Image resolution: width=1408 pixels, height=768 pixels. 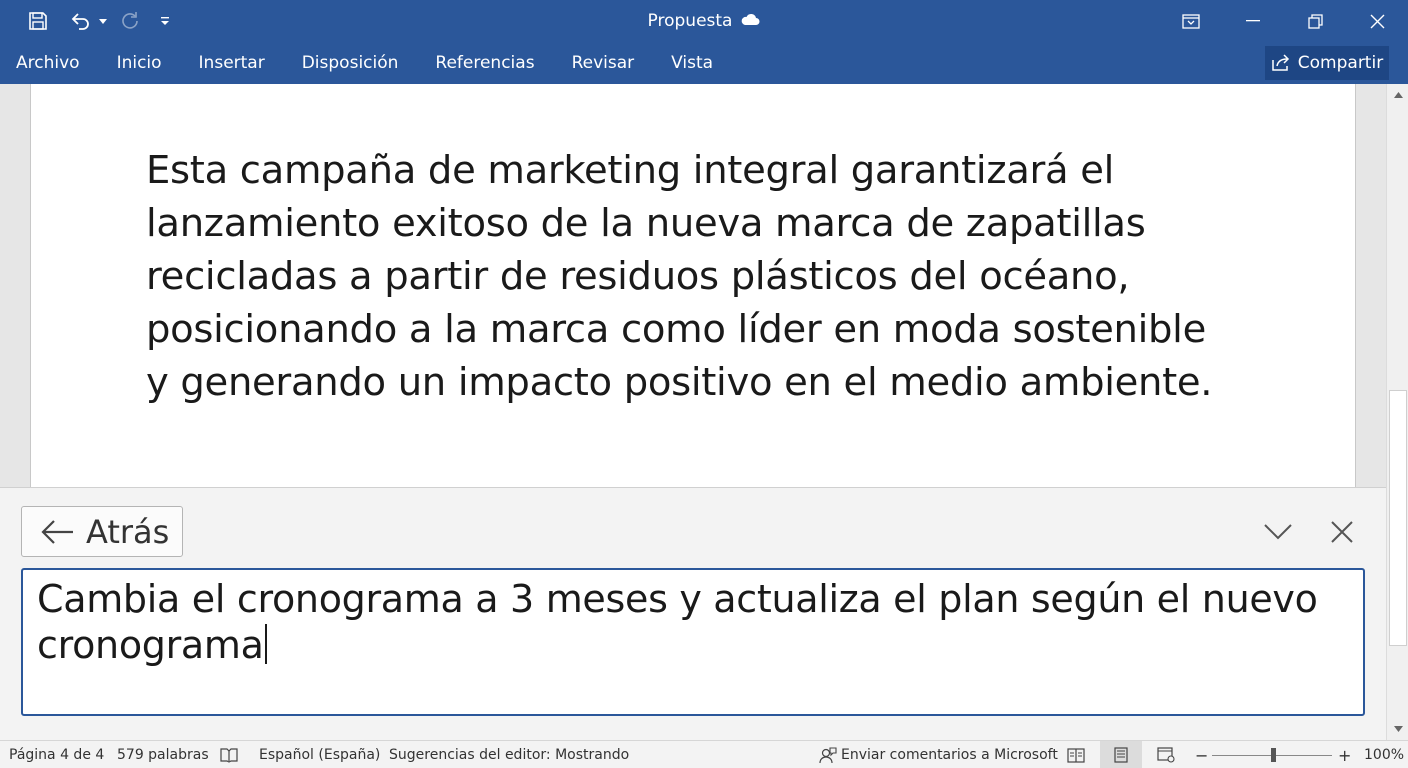 What do you see at coordinates (56, 754) in the screenshot?
I see `page-count: Página 4 de 4` at bounding box center [56, 754].